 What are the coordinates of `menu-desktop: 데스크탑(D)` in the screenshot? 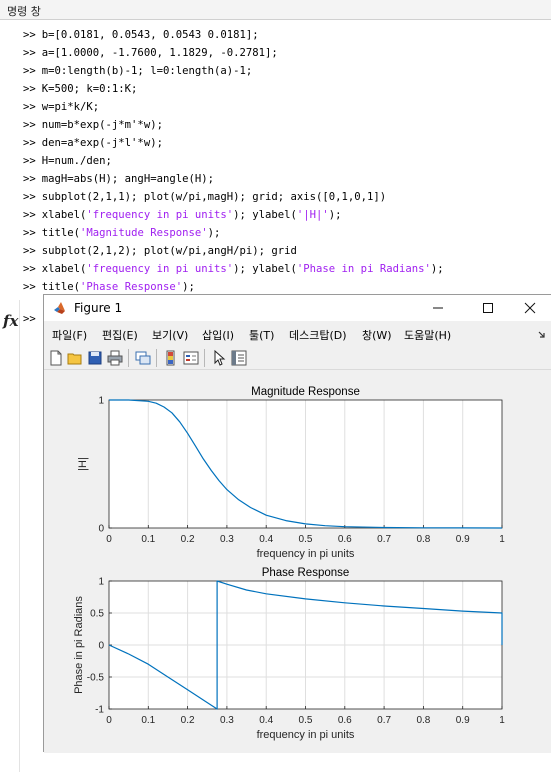 It's located at (318, 335).